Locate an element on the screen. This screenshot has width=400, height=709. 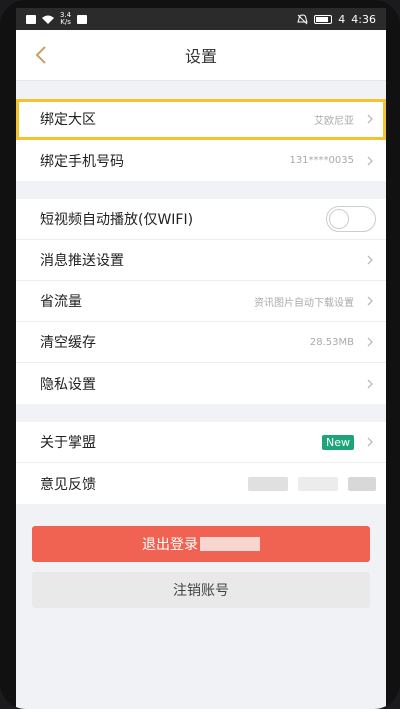
data-saver-label: 省流量 is located at coordinates (61, 302).